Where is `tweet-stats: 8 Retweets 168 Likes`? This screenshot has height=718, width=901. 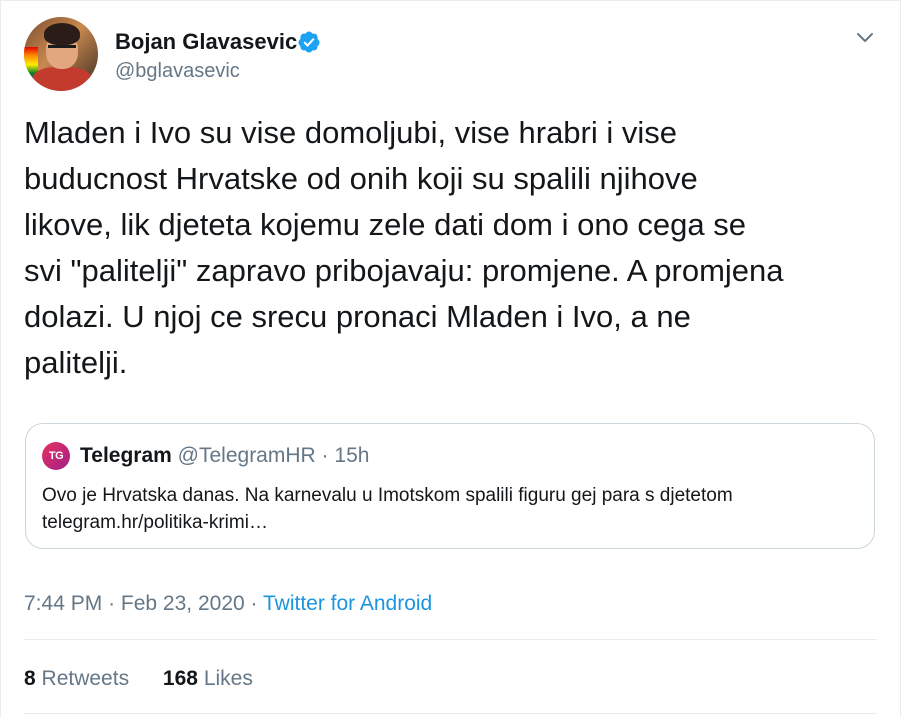 tweet-stats: 8 Retweets 168 Likes is located at coordinates (152, 679).